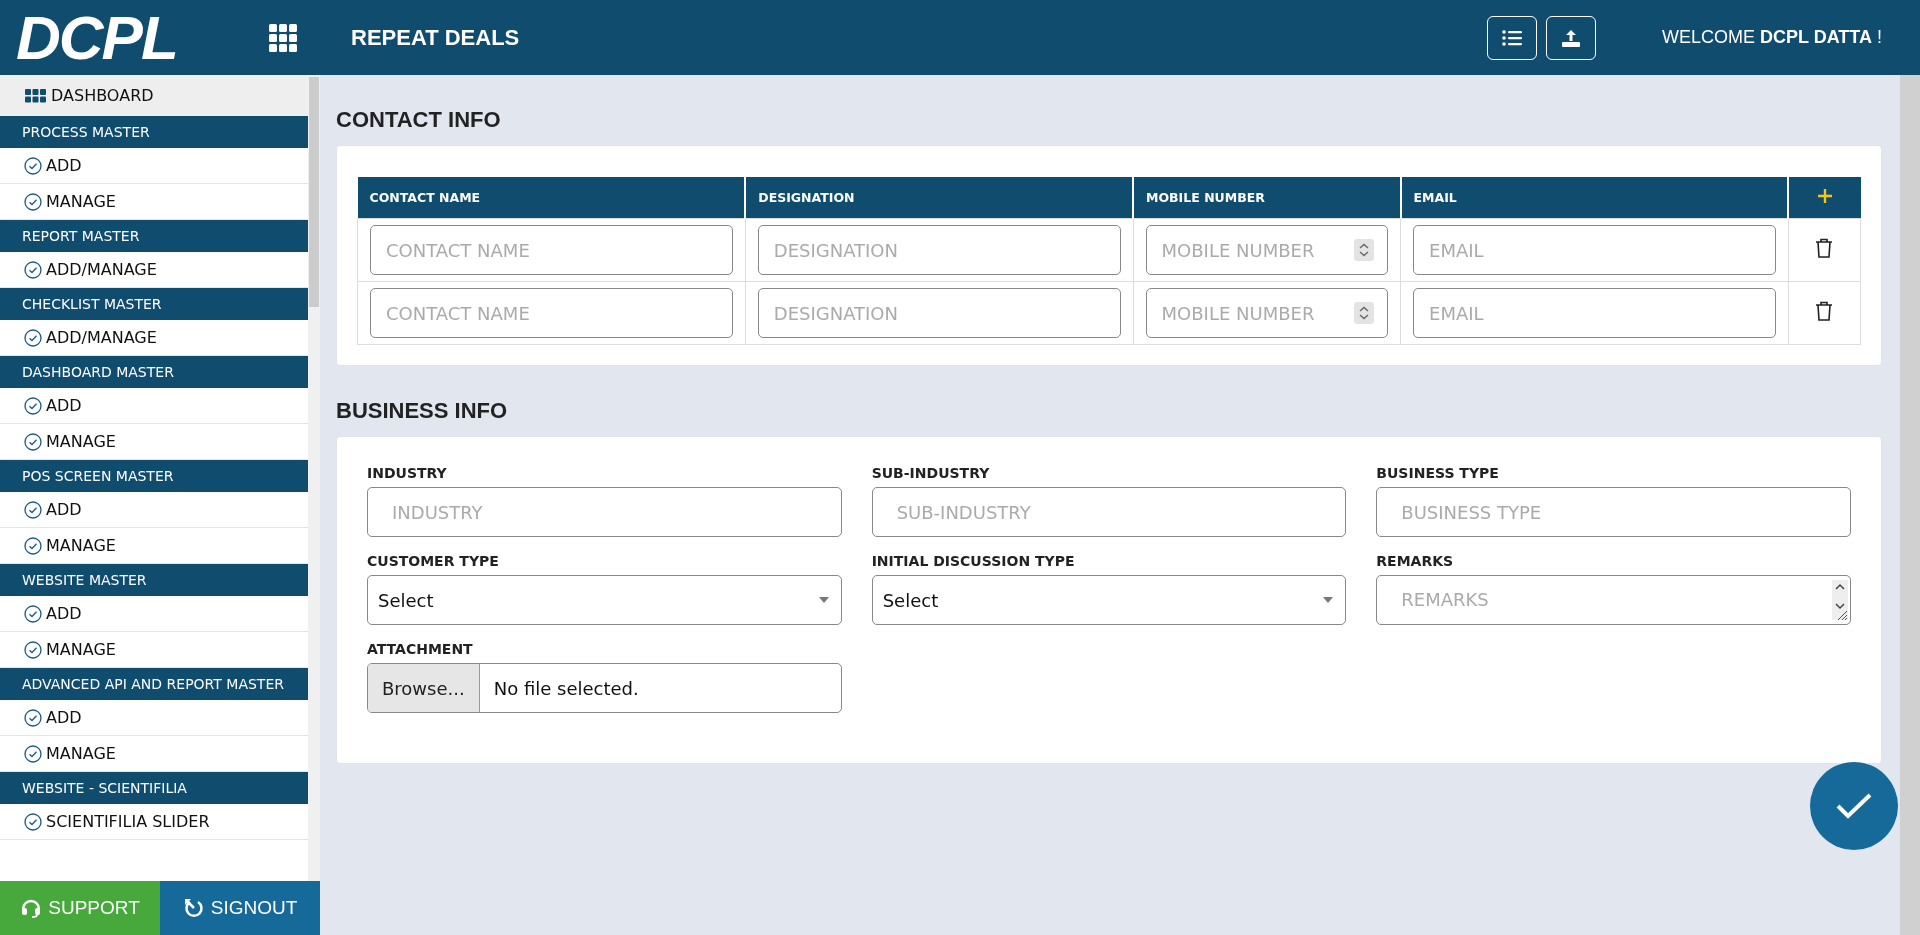  I want to click on input-field: INDUSTRY, so click(604, 512).